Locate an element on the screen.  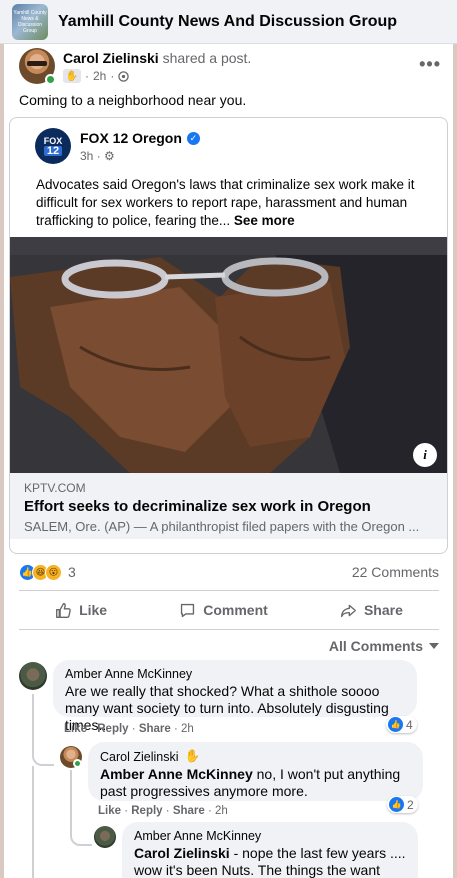
page-logo-bottom: 12 is located at coordinates (53, 151).